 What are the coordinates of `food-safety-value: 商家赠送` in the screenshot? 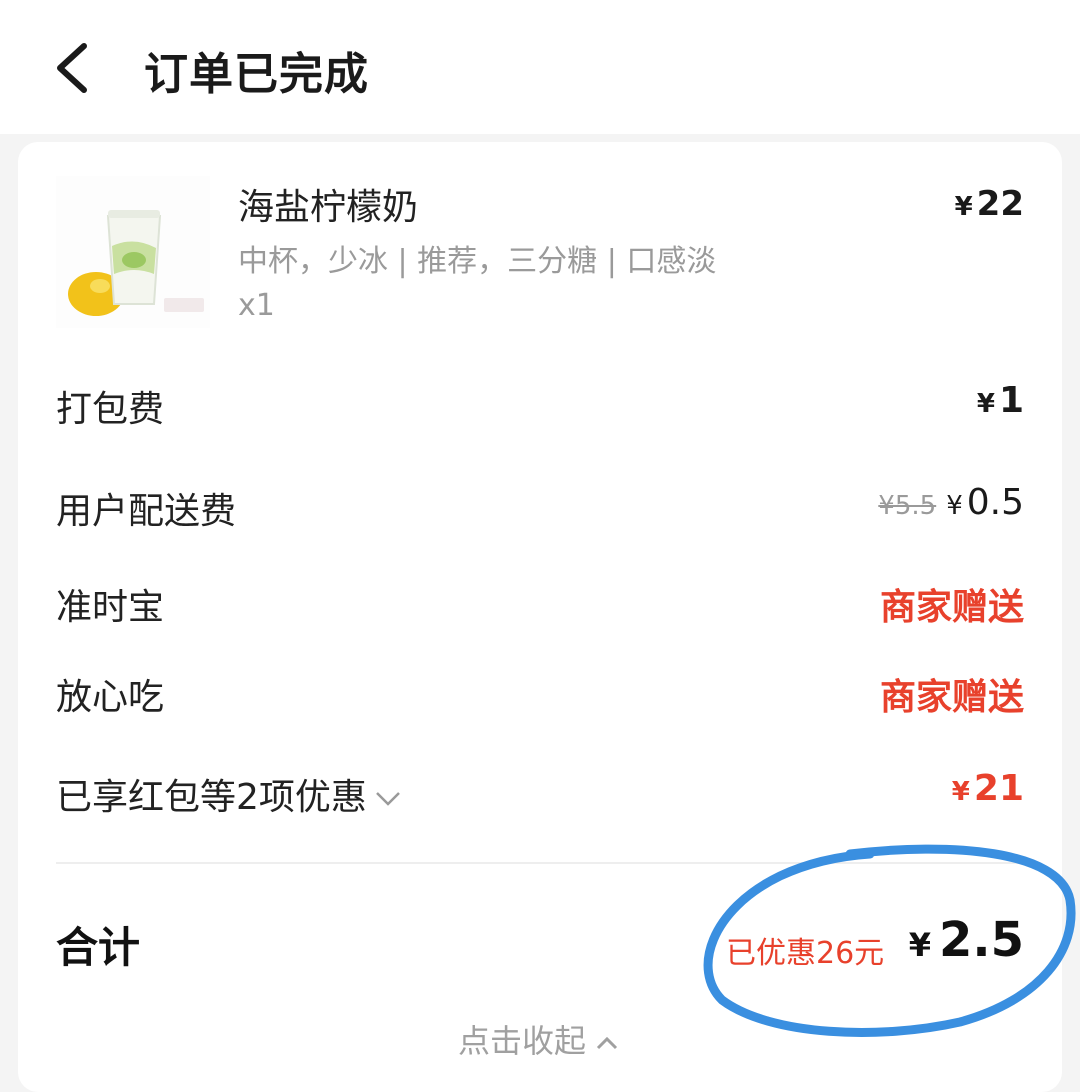 It's located at (951, 697).